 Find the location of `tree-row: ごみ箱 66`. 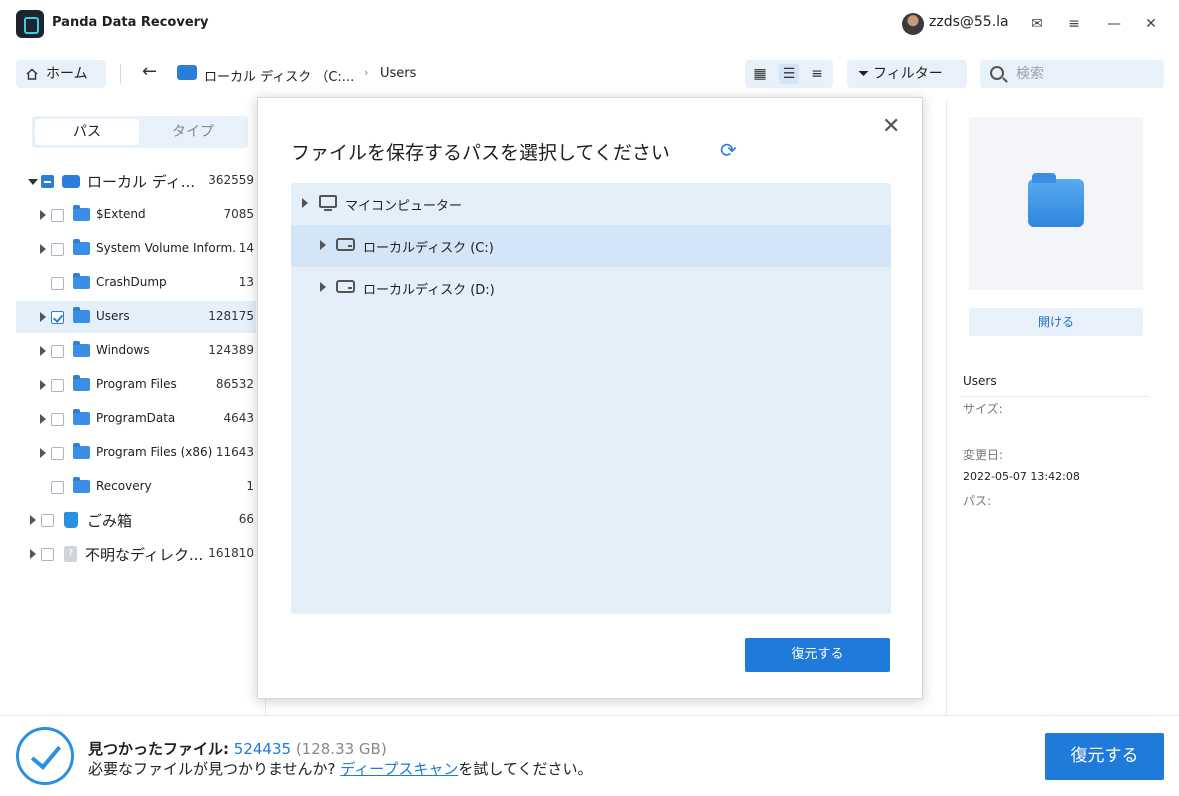

tree-row: ごみ箱 66 is located at coordinates (136, 520).